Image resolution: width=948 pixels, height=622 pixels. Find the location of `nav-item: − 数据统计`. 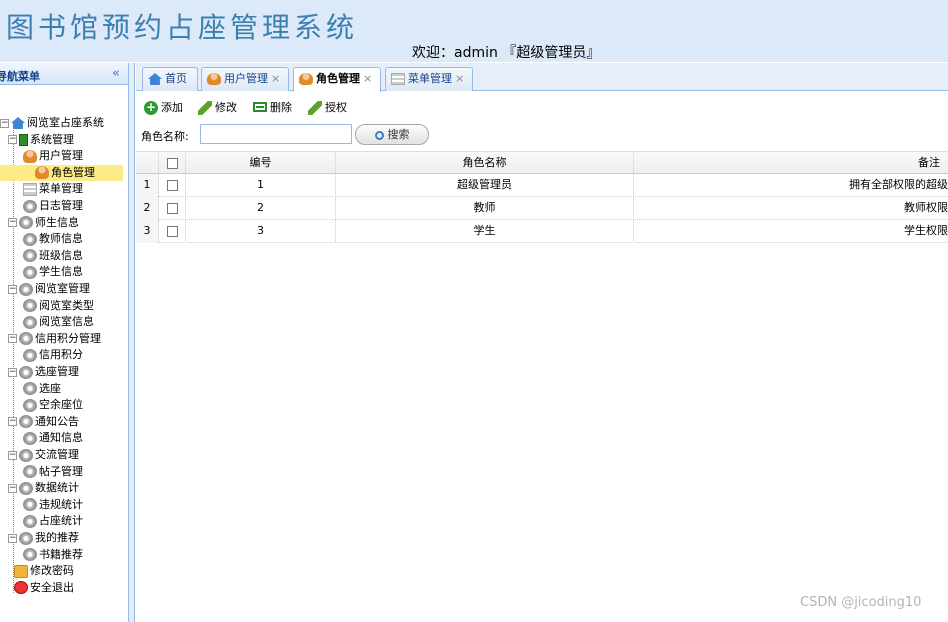

nav-item: − 数据统计 is located at coordinates (43, 488).